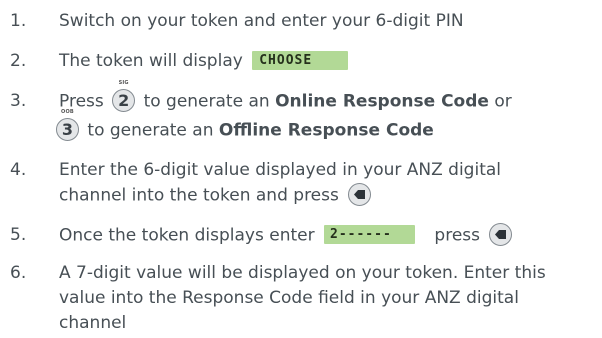  I want to click on step-text: press, so click(457, 235).